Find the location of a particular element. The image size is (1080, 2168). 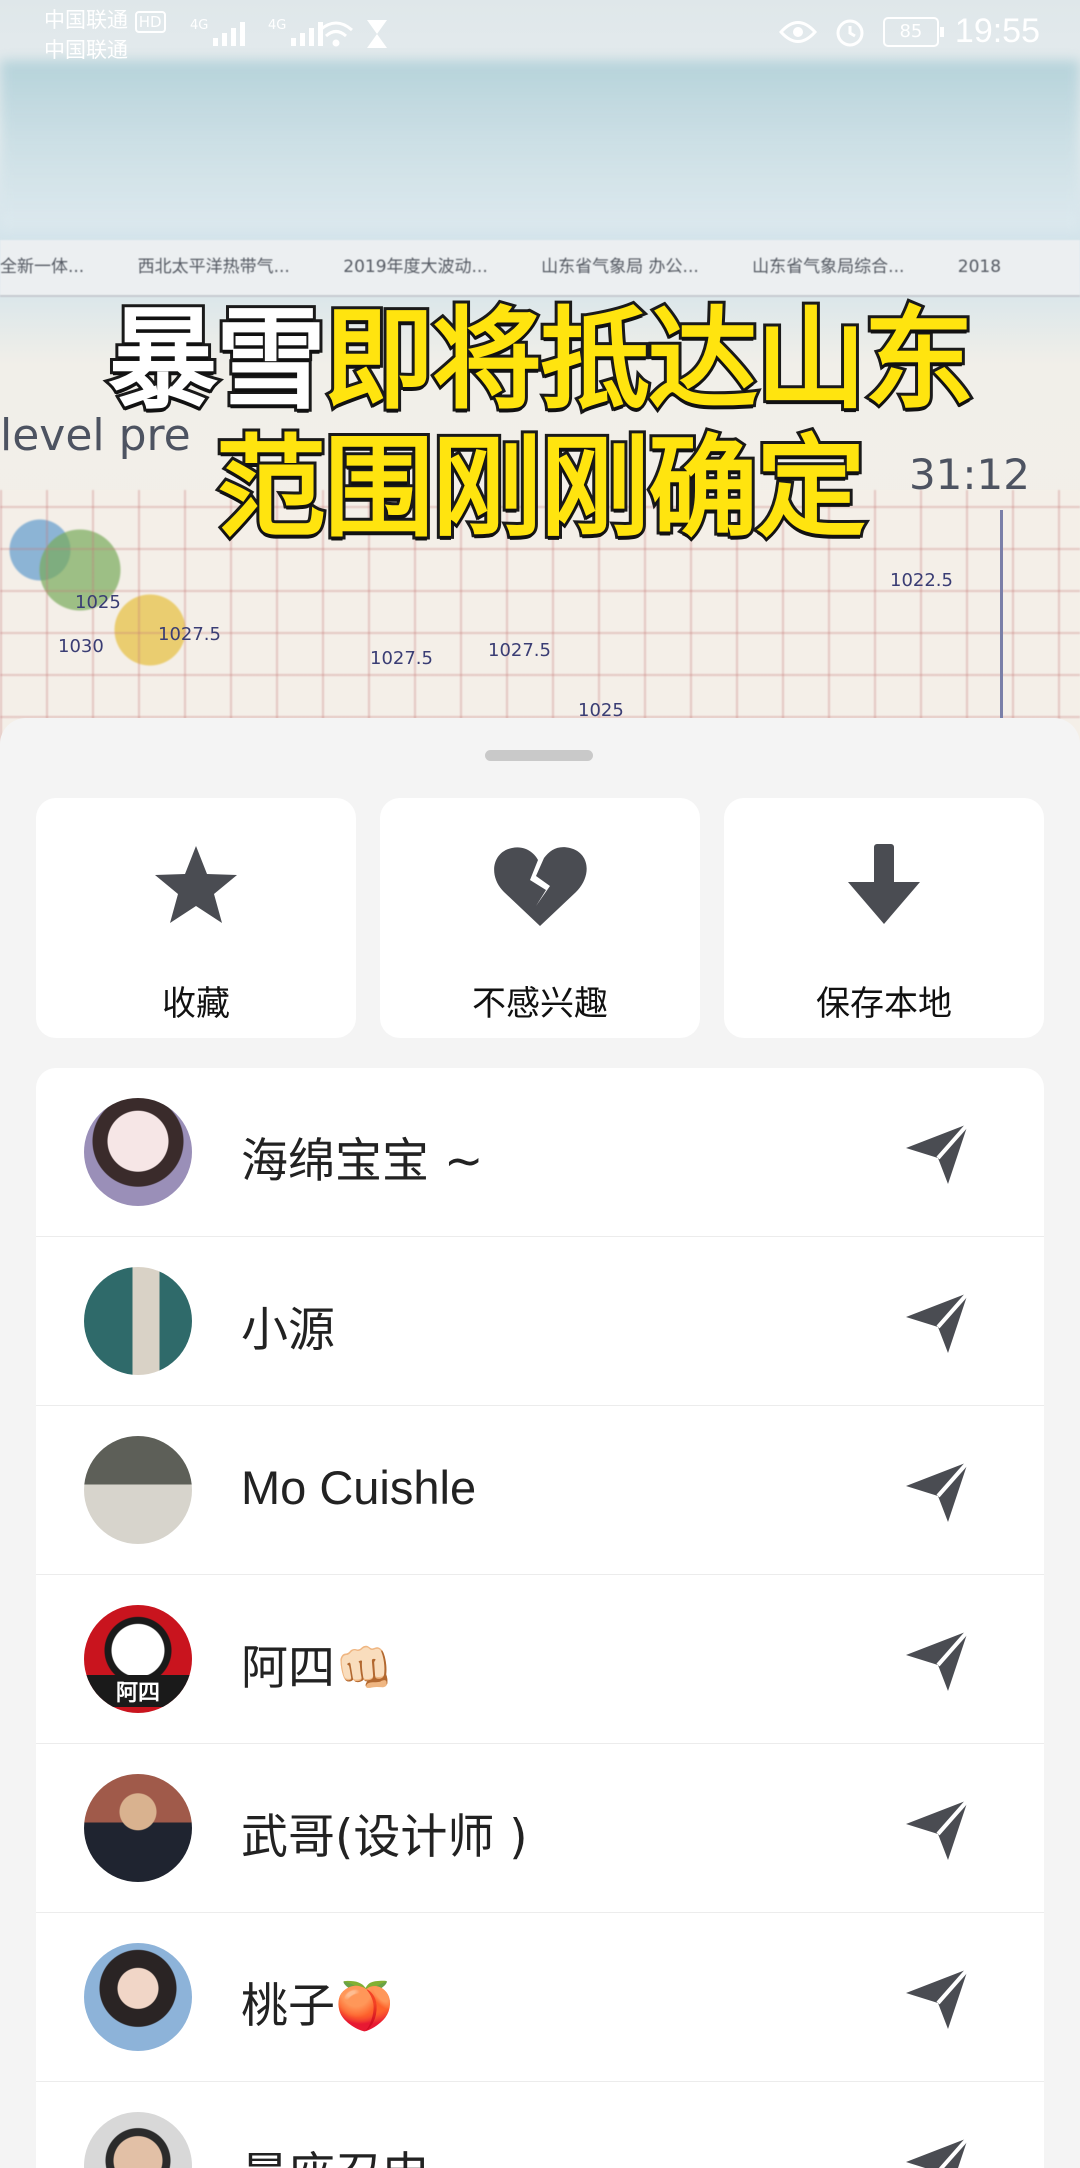

map-isobar-label: 1030 is located at coordinates (81, 646).